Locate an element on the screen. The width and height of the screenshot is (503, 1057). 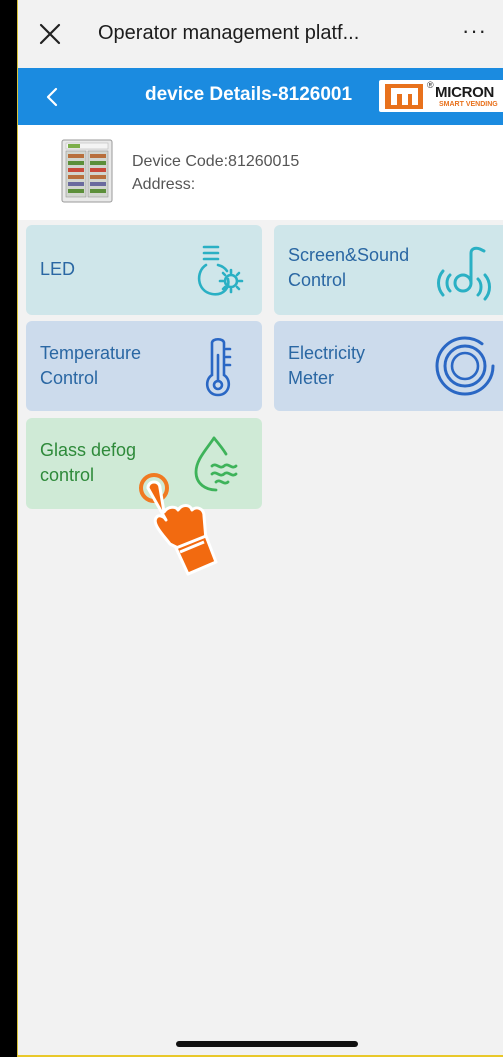
bulb-gear-icon is located at coordinates (220, 270).